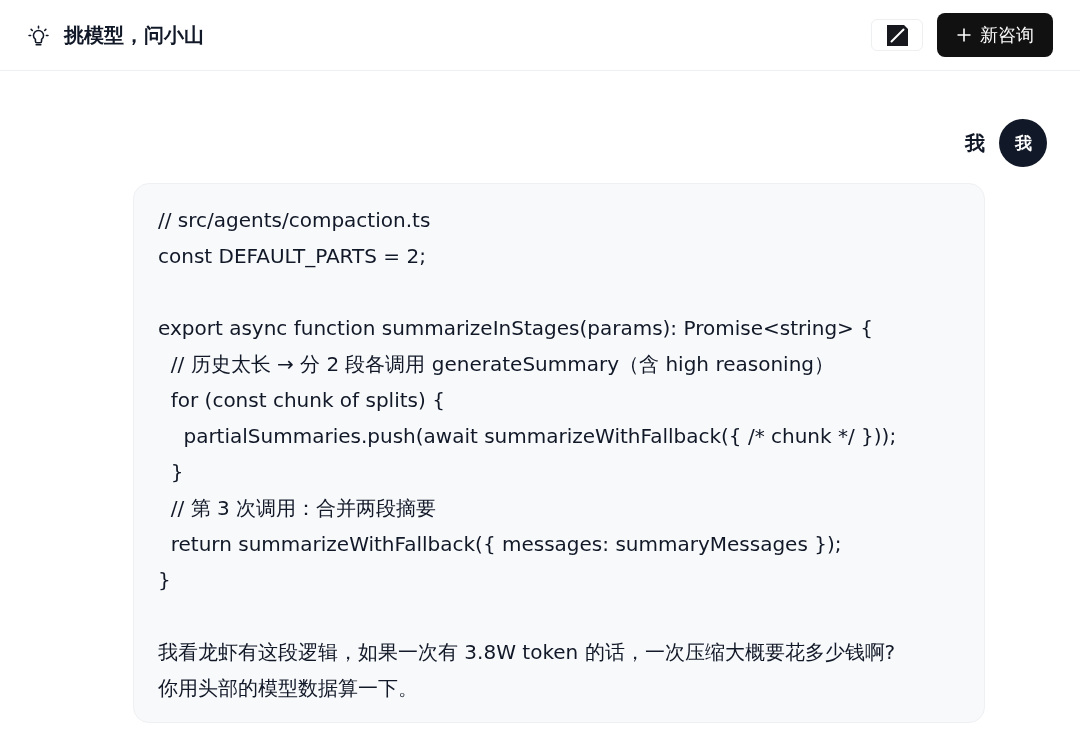 The width and height of the screenshot is (1080, 745). Describe the element at coordinates (134, 35) in the screenshot. I see `app-title: 挑模型，问小山` at that location.